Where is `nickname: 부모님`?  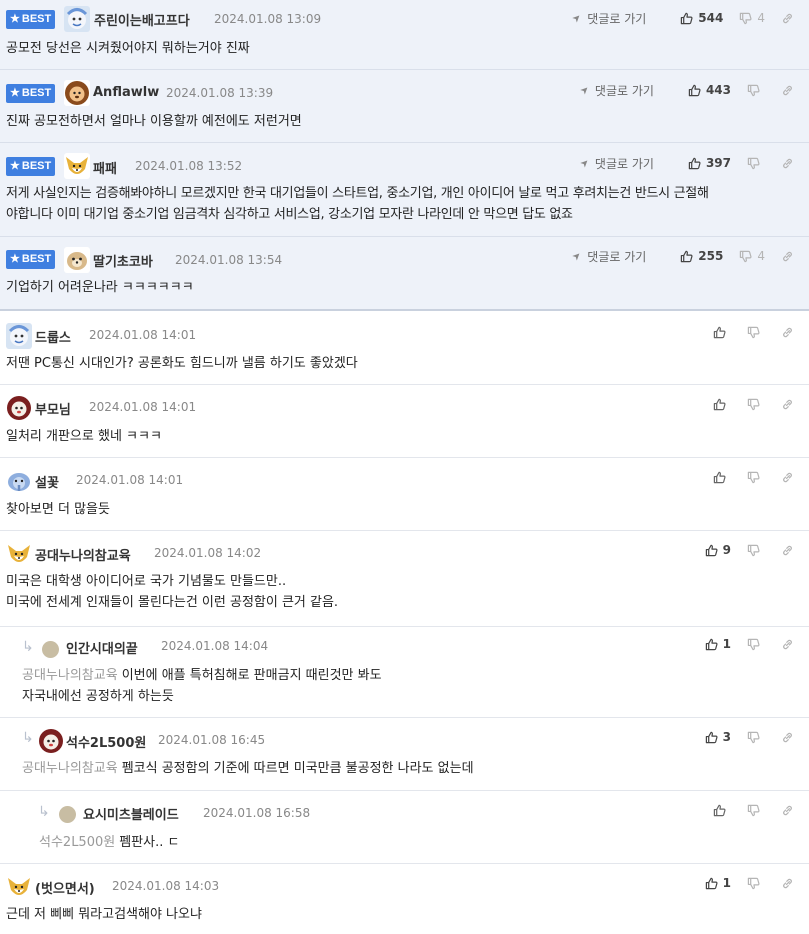
nickname: 부모님 is located at coordinates (53, 408).